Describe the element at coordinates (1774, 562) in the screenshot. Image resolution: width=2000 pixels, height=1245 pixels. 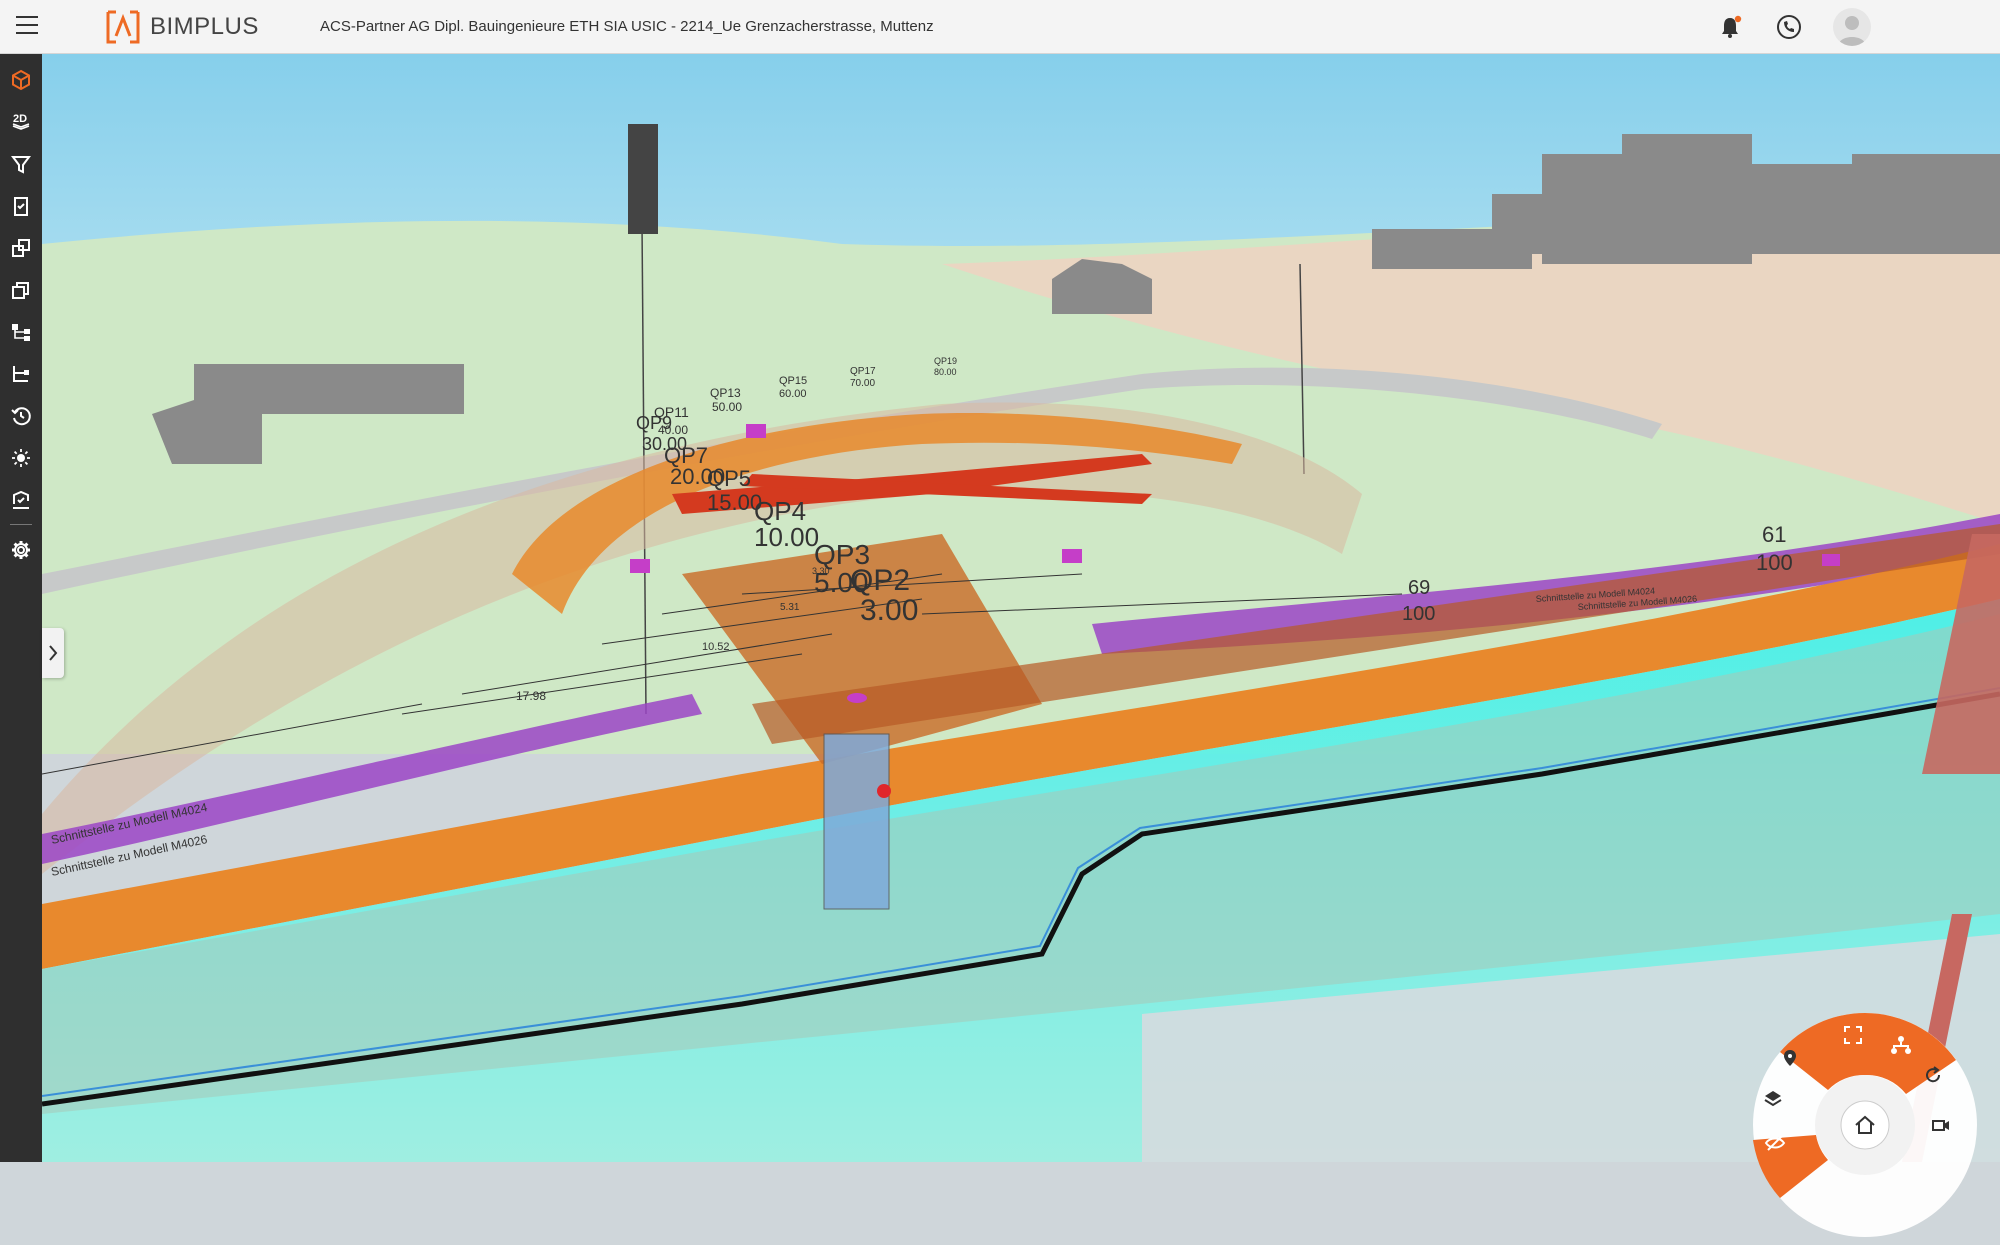
I see `num-label-1b: 100` at that location.